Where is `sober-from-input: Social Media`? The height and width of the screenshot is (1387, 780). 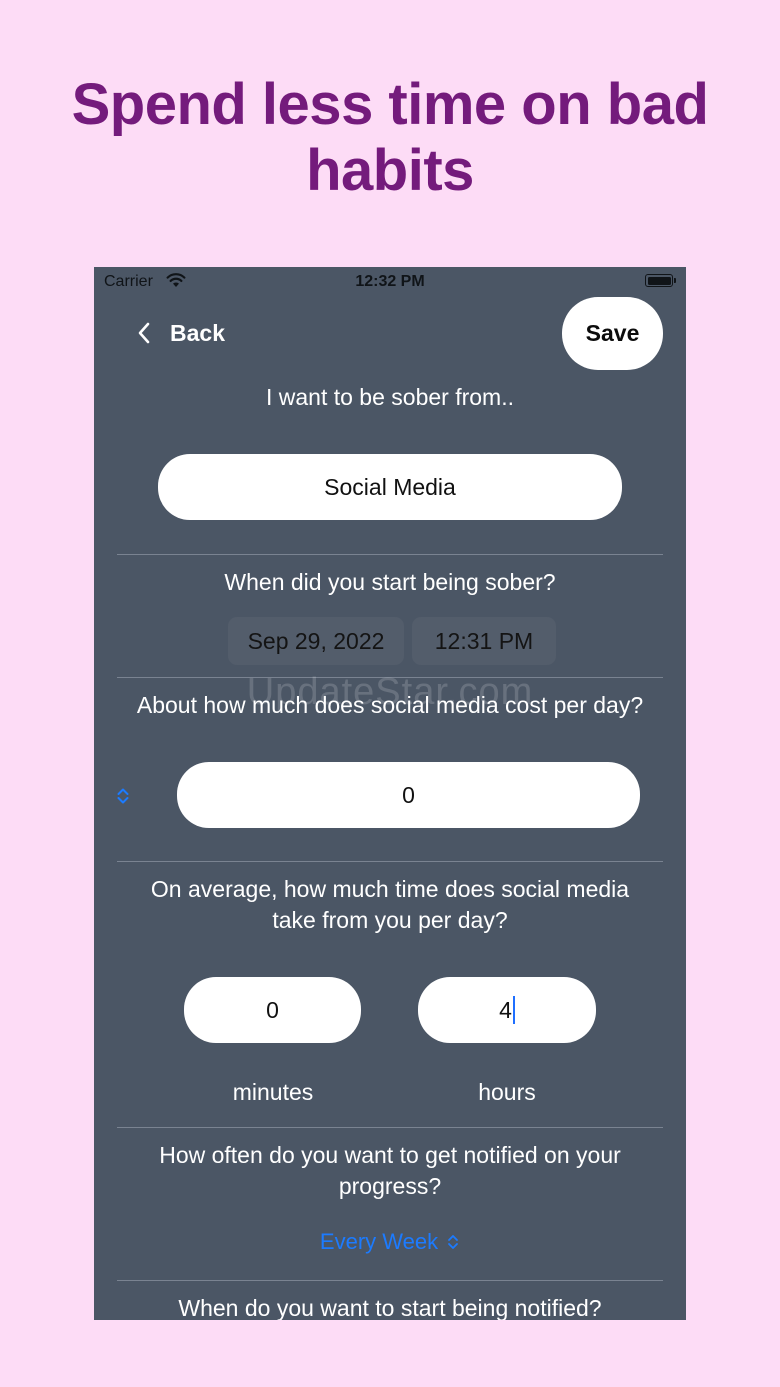
sober-from-input: Social Media is located at coordinates (390, 487).